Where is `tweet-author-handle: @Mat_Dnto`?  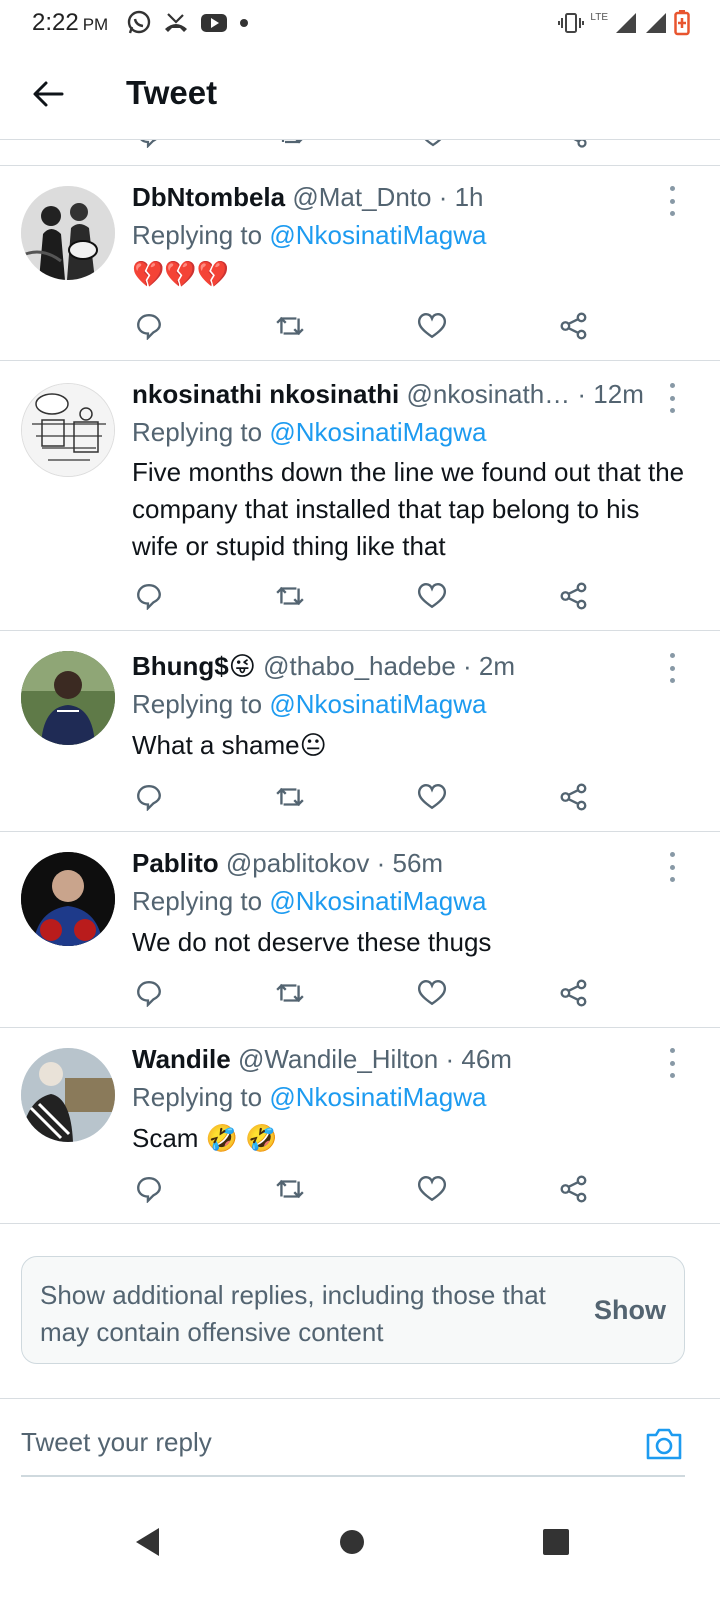
tweet-author-handle: @Mat_Dnto is located at coordinates (361, 197).